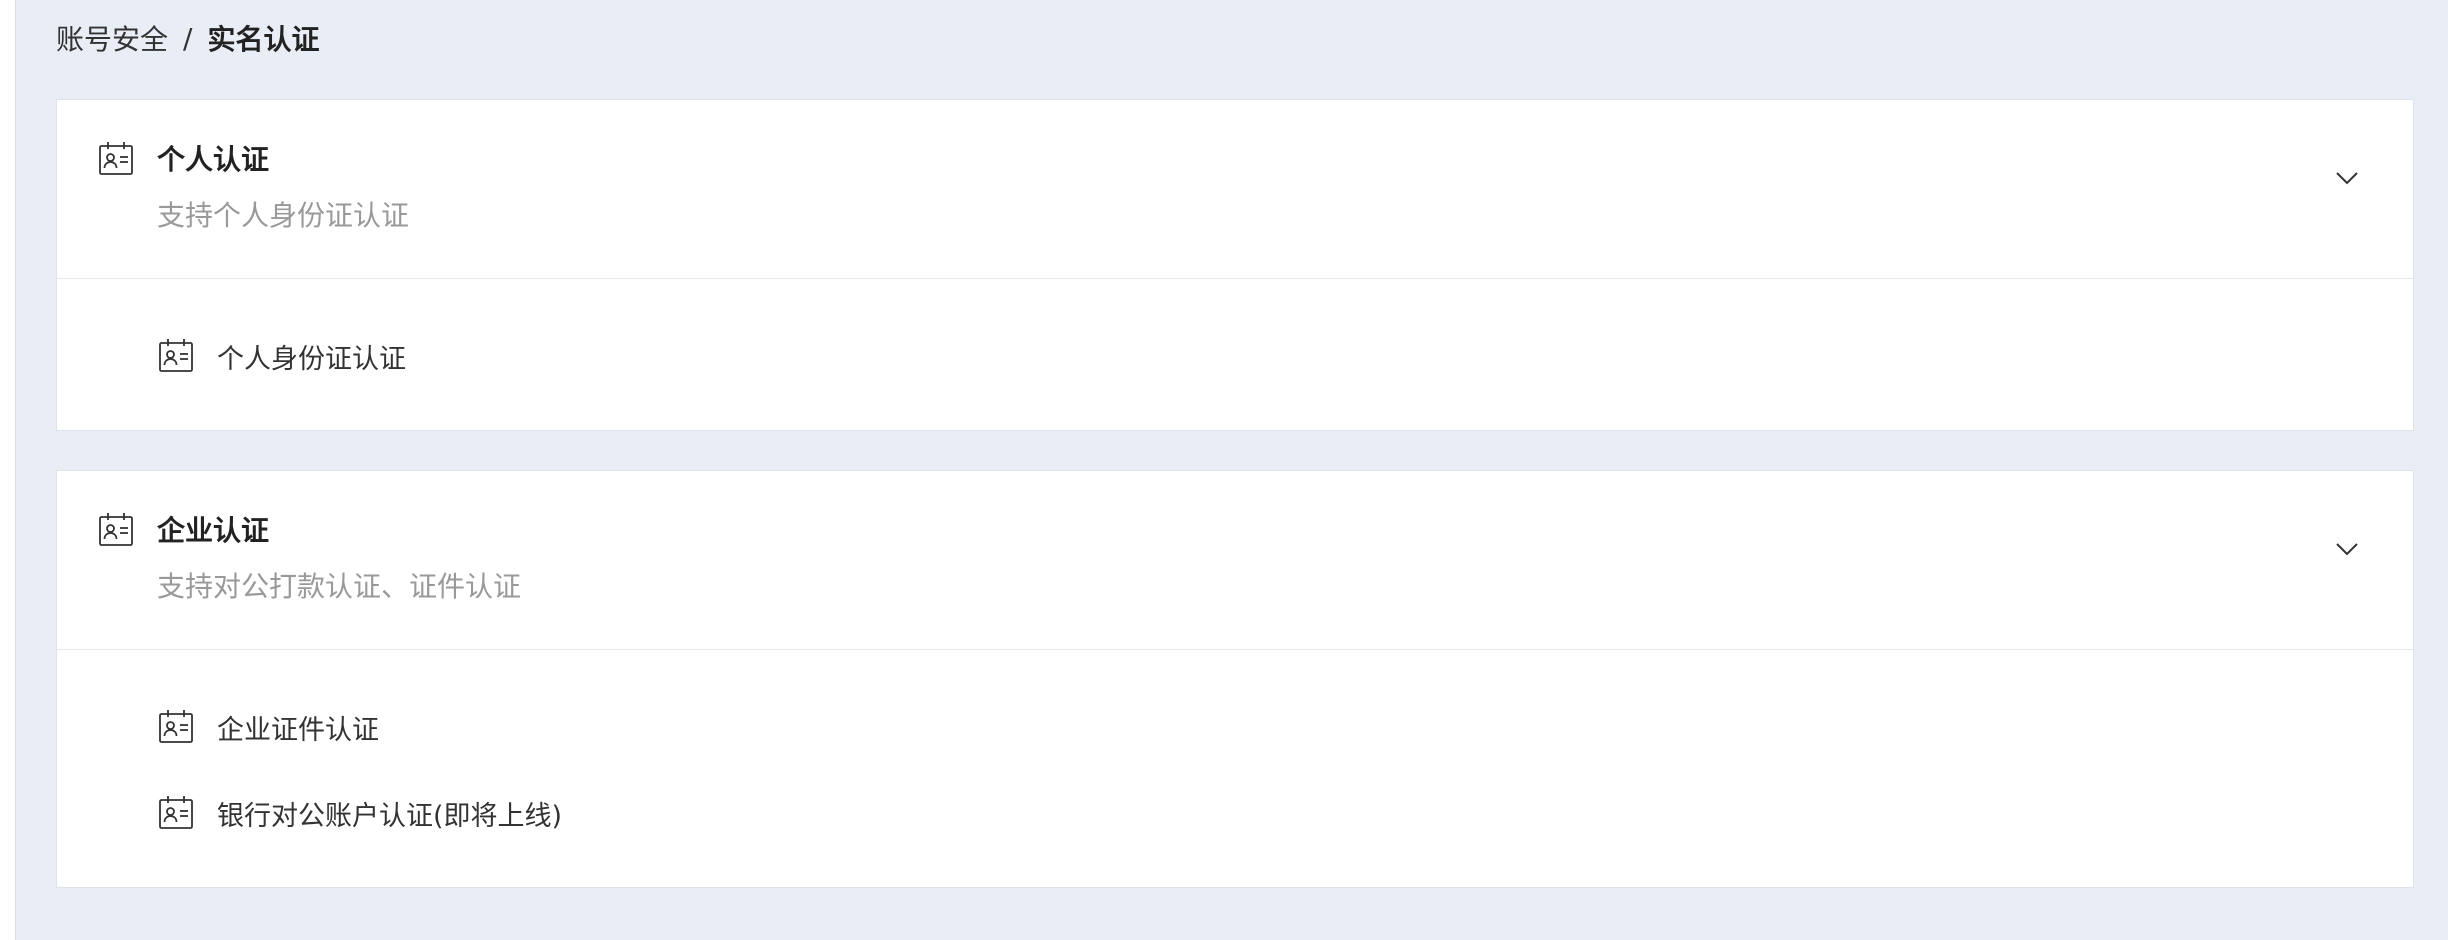 This screenshot has height=940, width=2448. What do you see at coordinates (112, 38) in the screenshot?
I see `breadcrumb-parent: 账号安全` at bounding box center [112, 38].